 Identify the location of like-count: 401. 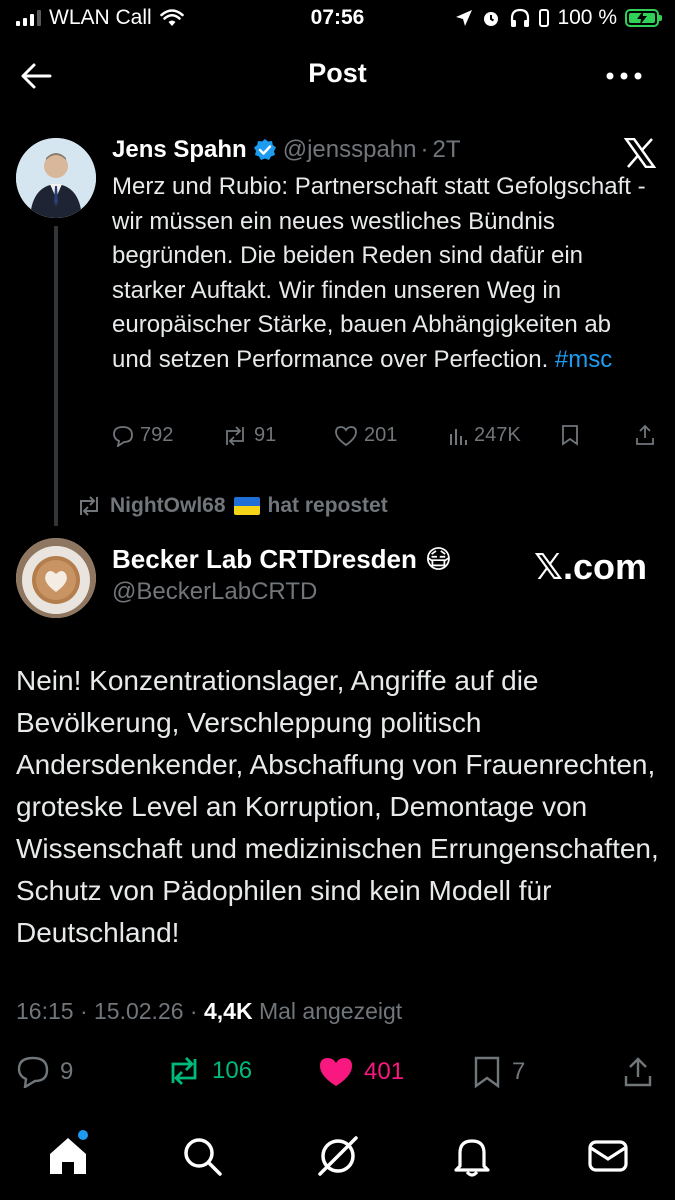
(384, 1071).